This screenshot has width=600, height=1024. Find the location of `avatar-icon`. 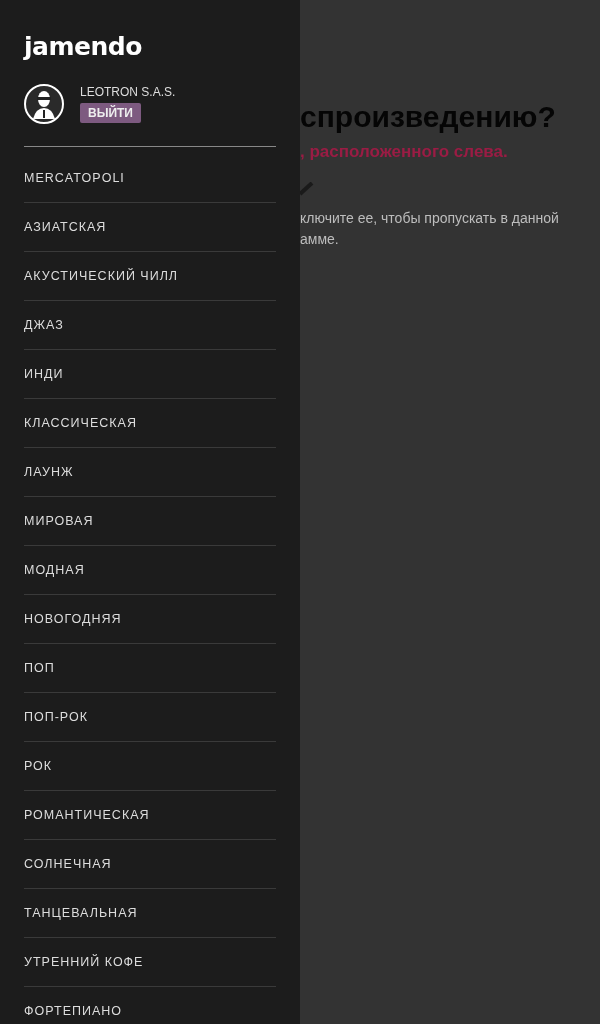

avatar-icon is located at coordinates (44, 104).